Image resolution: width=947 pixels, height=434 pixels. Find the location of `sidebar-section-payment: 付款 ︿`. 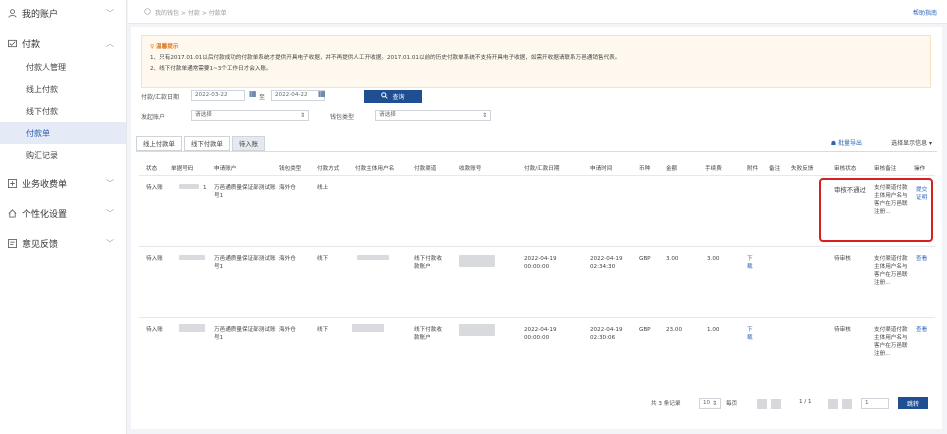

sidebar-section-payment: 付款 ︿ is located at coordinates (63, 43).